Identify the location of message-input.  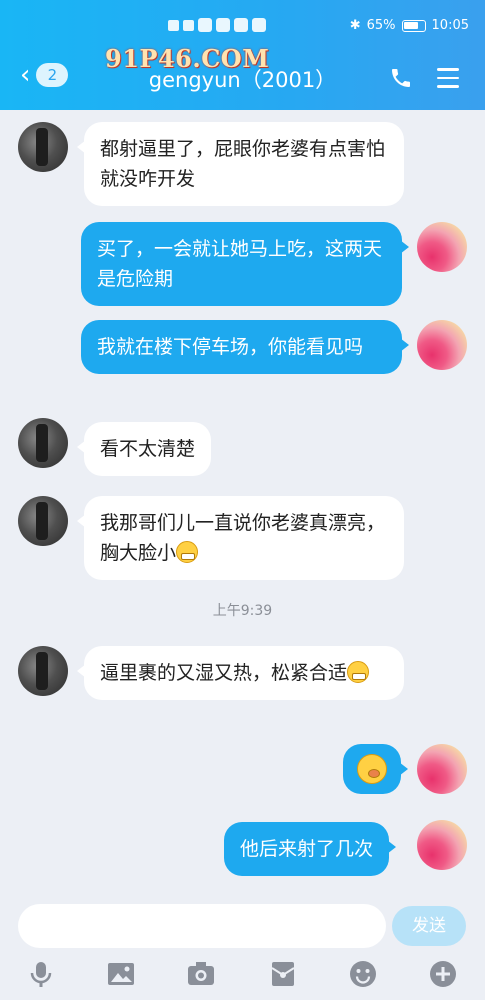
(202, 926).